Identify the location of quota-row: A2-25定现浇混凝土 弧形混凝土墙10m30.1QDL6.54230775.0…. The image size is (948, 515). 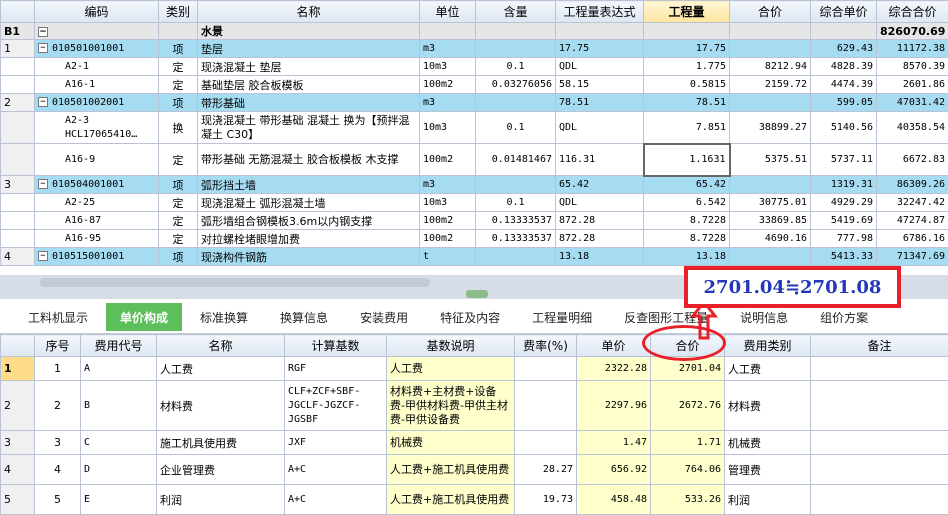
(474, 203).